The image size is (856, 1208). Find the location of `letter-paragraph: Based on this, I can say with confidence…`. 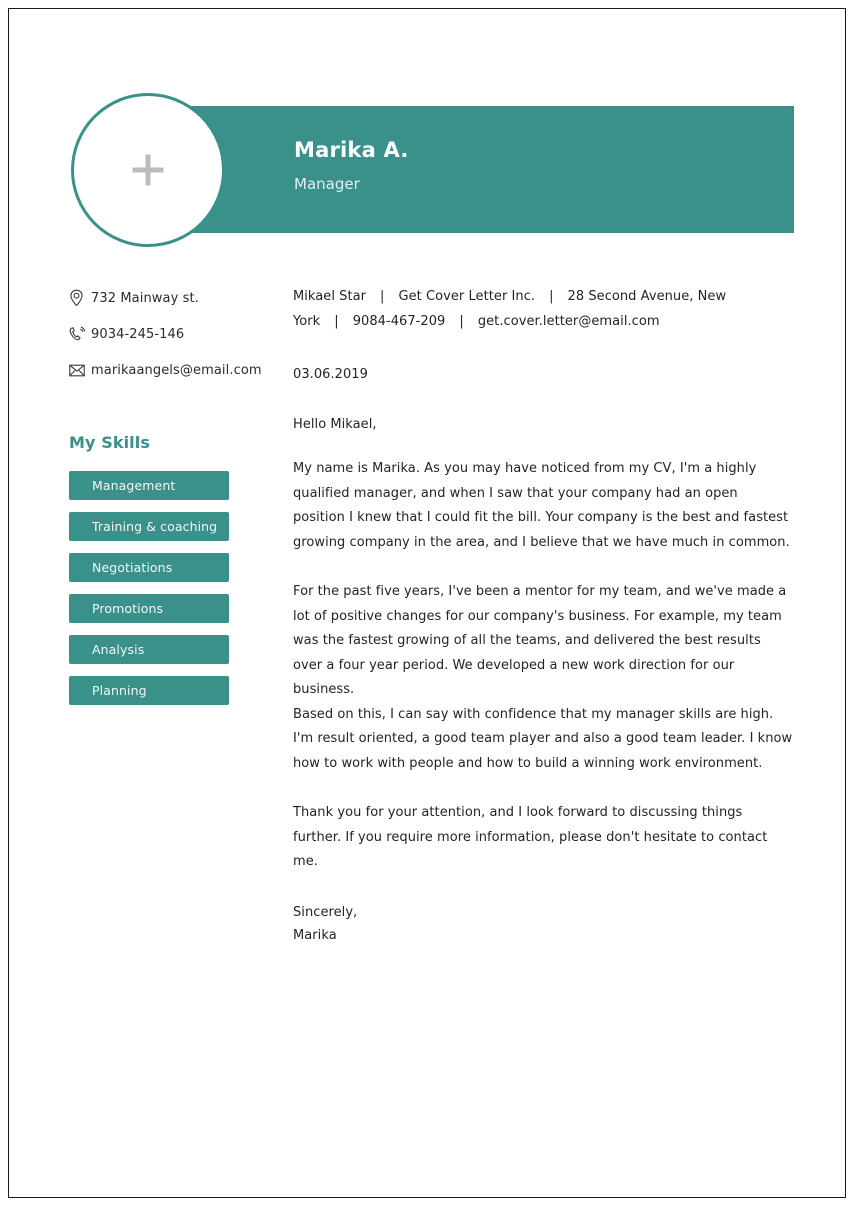

letter-paragraph: Based on this, I can say with confidence… is located at coordinates (543, 738).